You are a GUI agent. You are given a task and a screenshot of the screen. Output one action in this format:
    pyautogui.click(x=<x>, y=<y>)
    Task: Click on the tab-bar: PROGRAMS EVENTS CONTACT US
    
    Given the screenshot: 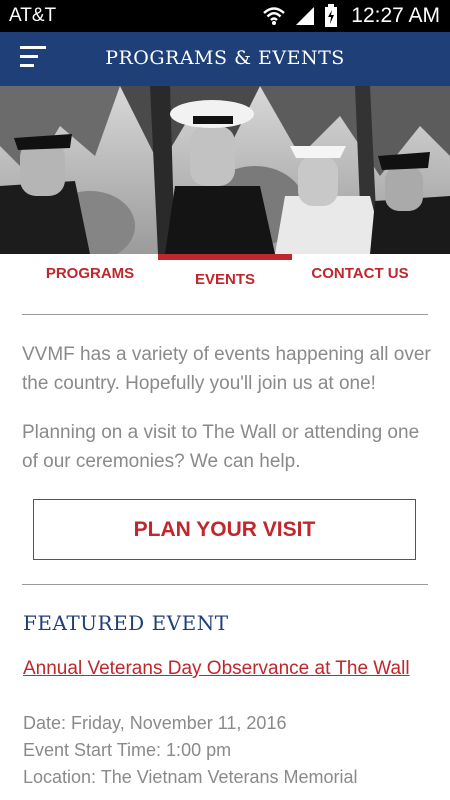 What is the action you would take?
    pyautogui.click(x=225, y=277)
    